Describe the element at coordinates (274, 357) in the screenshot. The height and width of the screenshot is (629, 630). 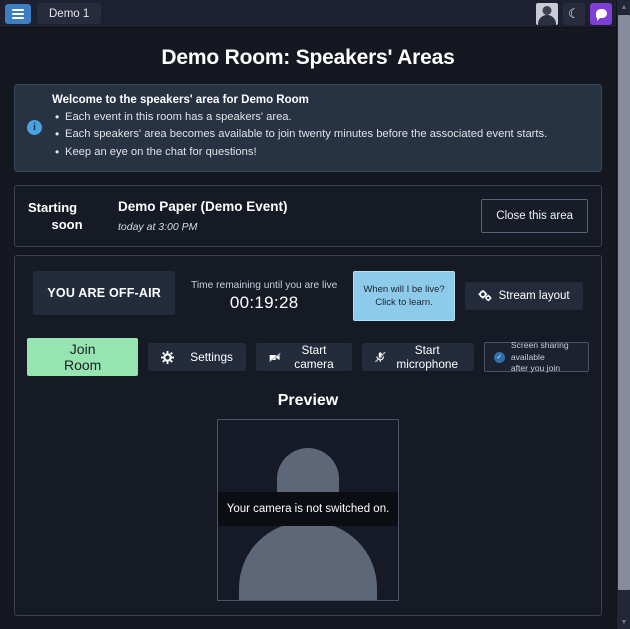
I see `video-camera-off-icon` at that location.